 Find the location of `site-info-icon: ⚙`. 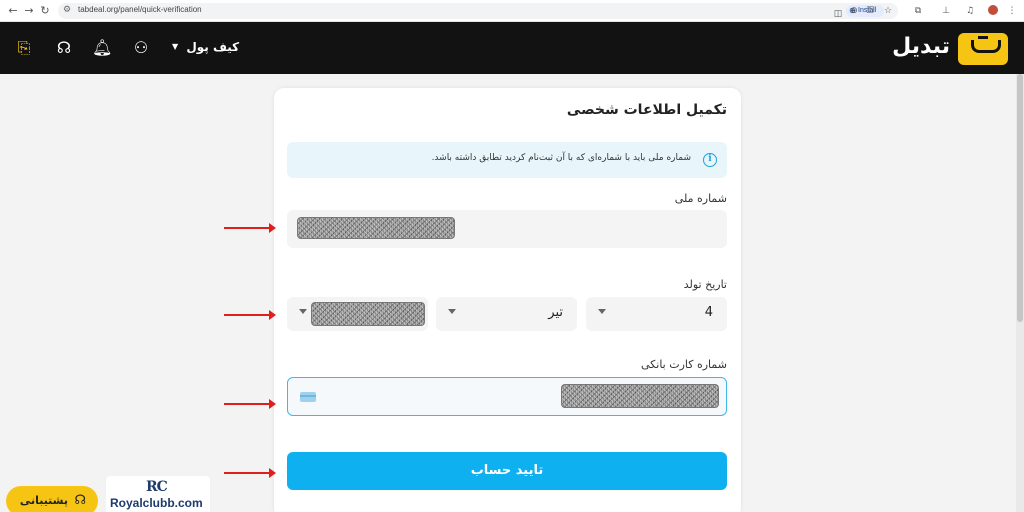

site-info-icon: ⚙ is located at coordinates (67, 10).